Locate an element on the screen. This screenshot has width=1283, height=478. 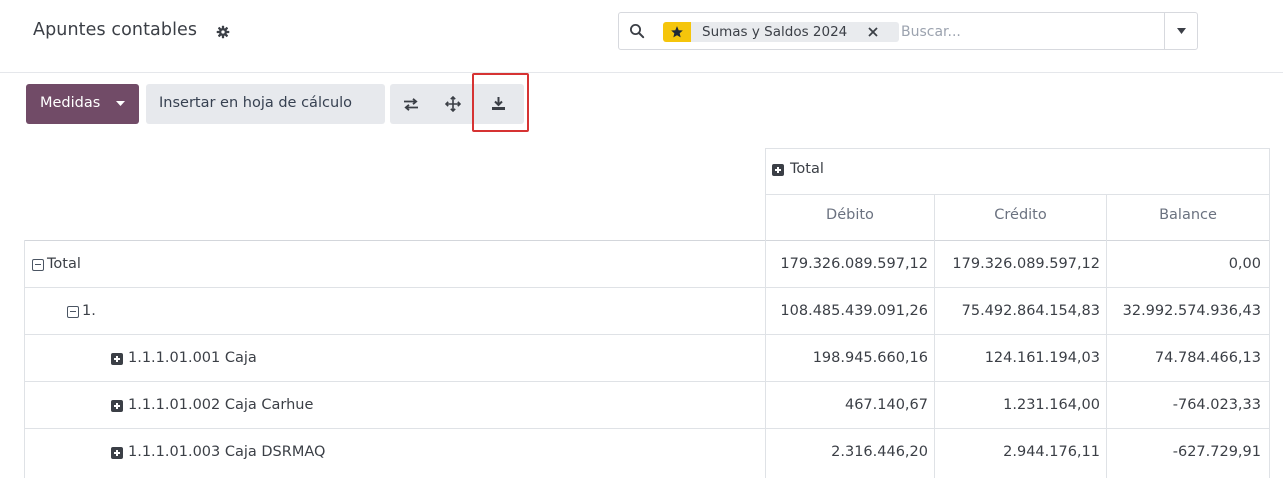
search-facet: Sumas y Saldos 2024 is located at coordinates (795, 32).